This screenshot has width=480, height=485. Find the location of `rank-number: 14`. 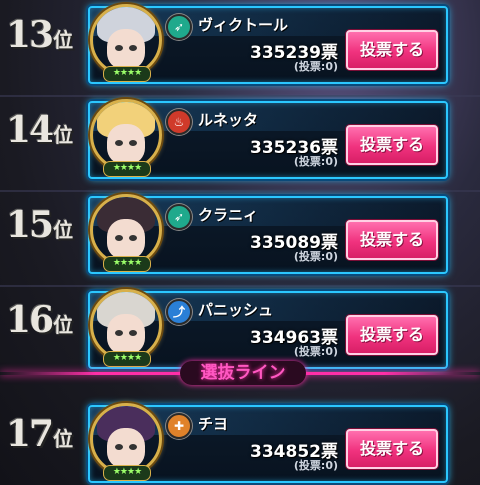

rank-number: 14 is located at coordinates (30, 130).